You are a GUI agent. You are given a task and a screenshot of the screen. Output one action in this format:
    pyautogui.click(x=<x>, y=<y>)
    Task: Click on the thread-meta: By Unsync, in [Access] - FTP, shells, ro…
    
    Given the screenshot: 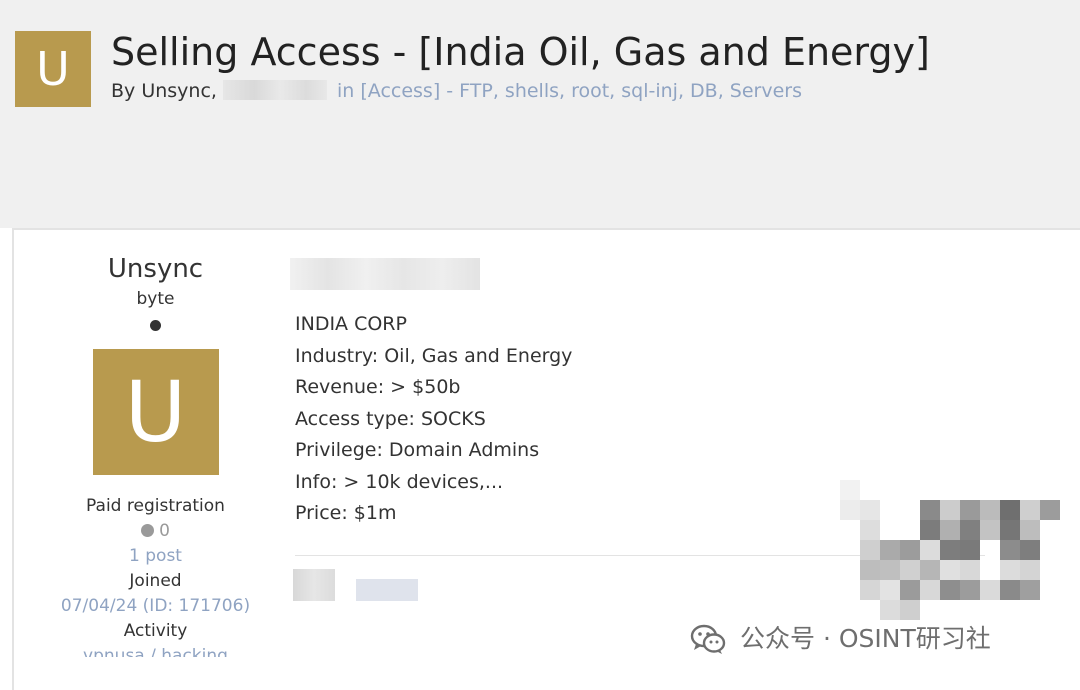 What is the action you would take?
    pyautogui.click(x=456, y=91)
    